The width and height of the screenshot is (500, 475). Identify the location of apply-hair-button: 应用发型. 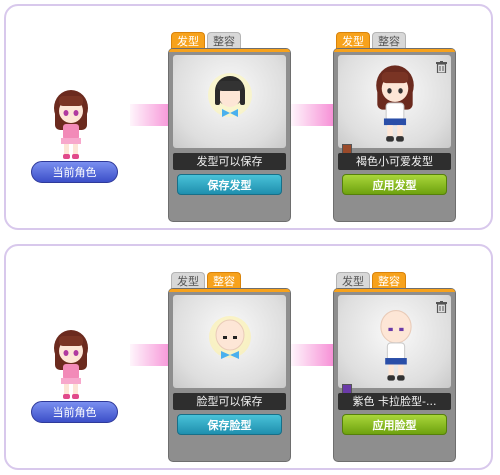
(394, 184).